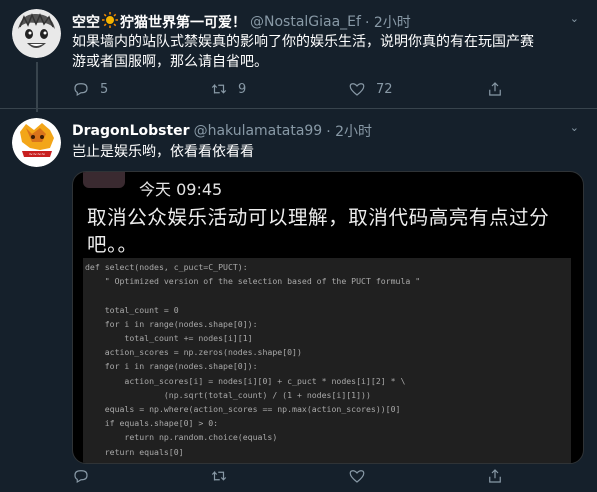 This screenshot has width=597, height=492. I want to click on retweet-button, so click(240, 476).